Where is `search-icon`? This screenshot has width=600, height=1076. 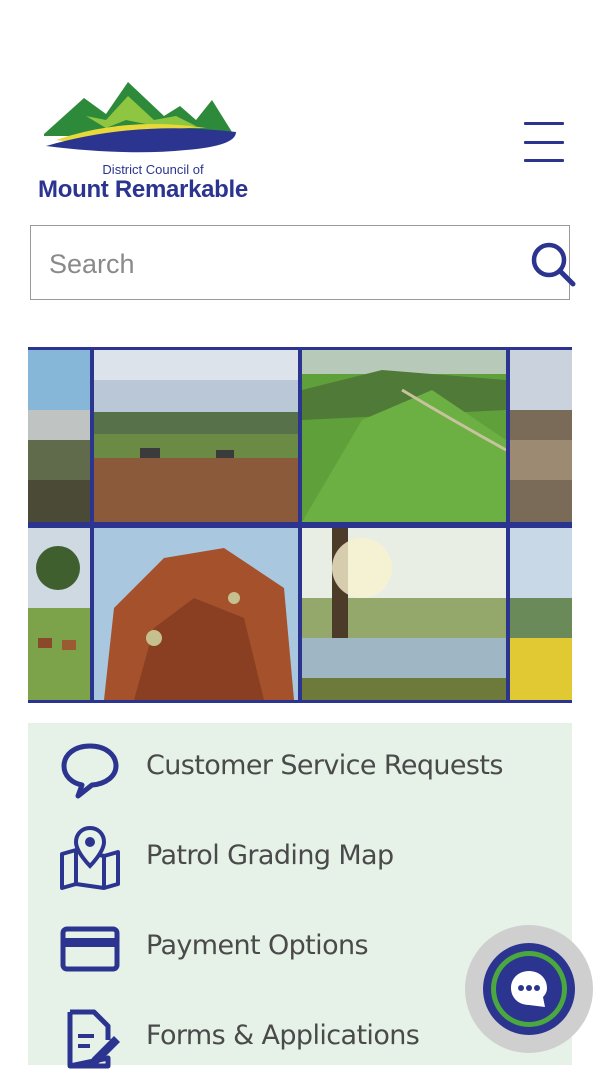 search-icon is located at coordinates (553, 264).